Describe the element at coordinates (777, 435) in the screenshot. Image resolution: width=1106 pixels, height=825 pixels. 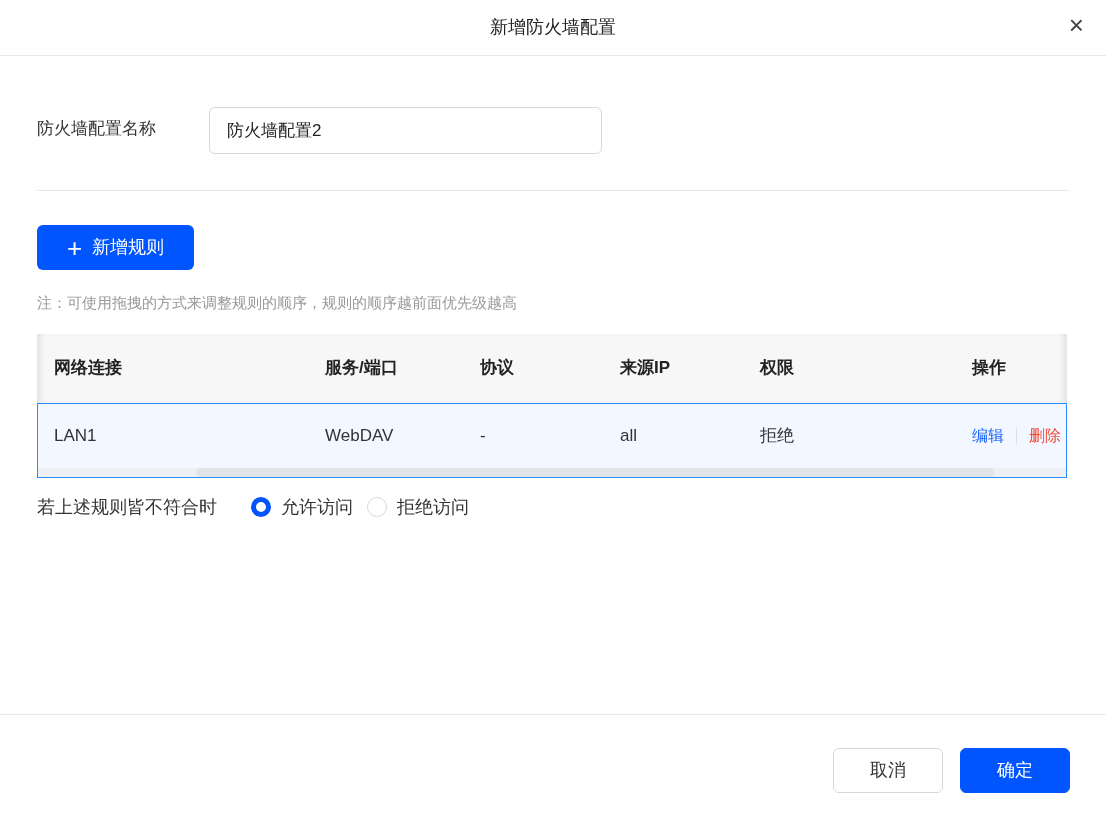
I see `table-cell: 拒绝` at that location.